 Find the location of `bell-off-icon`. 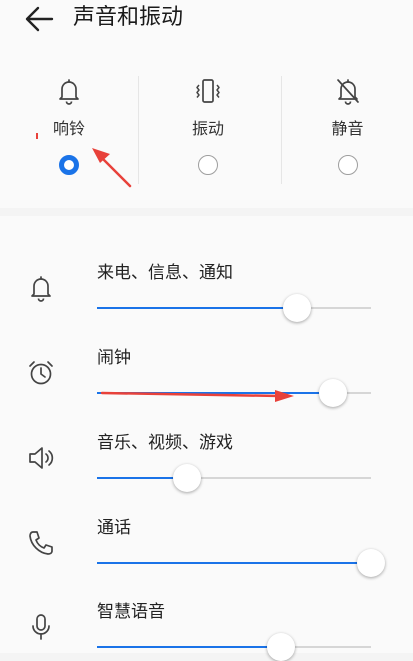

bell-off-icon is located at coordinates (347, 92).